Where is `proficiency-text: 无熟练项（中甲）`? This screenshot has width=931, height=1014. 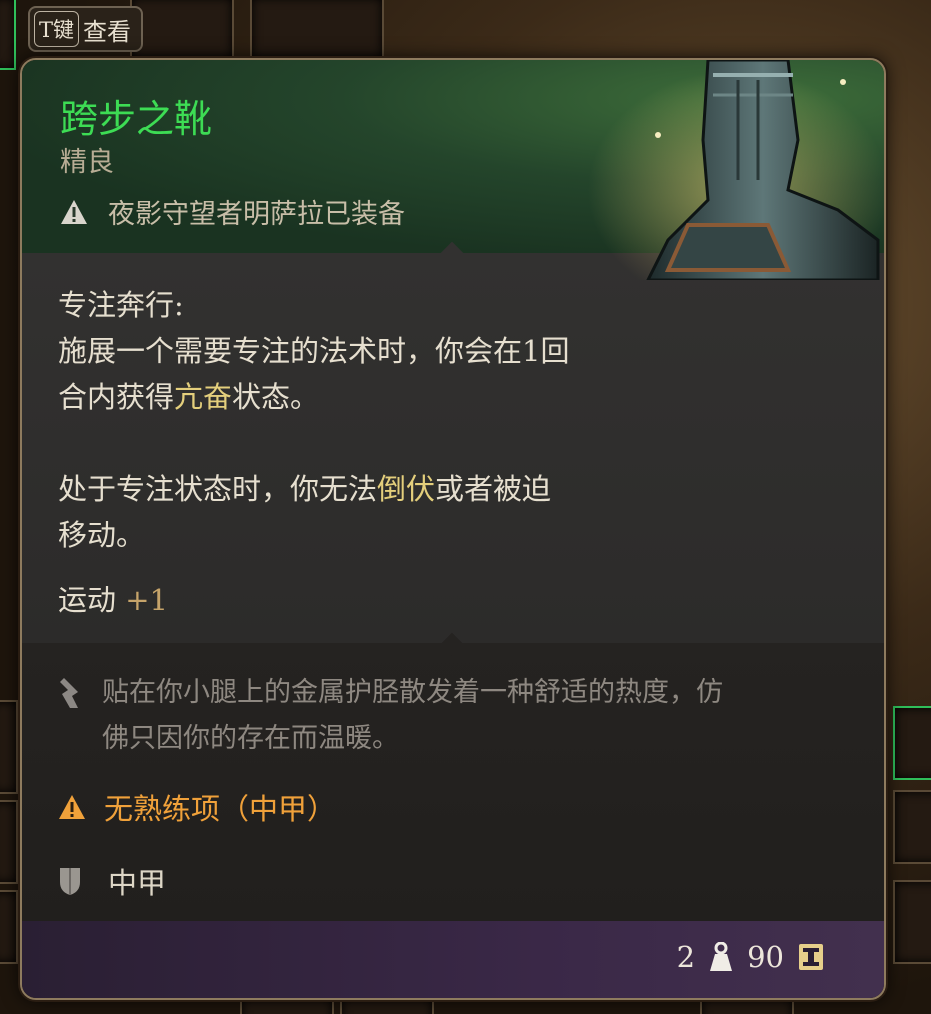 proficiency-text: 无熟练项（中甲） is located at coordinates (220, 809).